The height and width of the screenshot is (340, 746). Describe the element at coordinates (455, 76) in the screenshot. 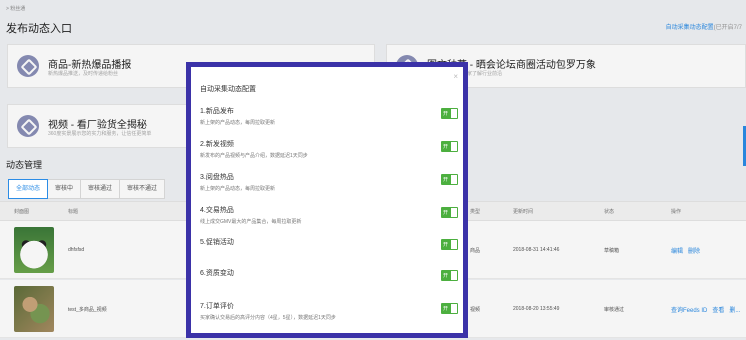

I see `close-icon: ×` at that location.